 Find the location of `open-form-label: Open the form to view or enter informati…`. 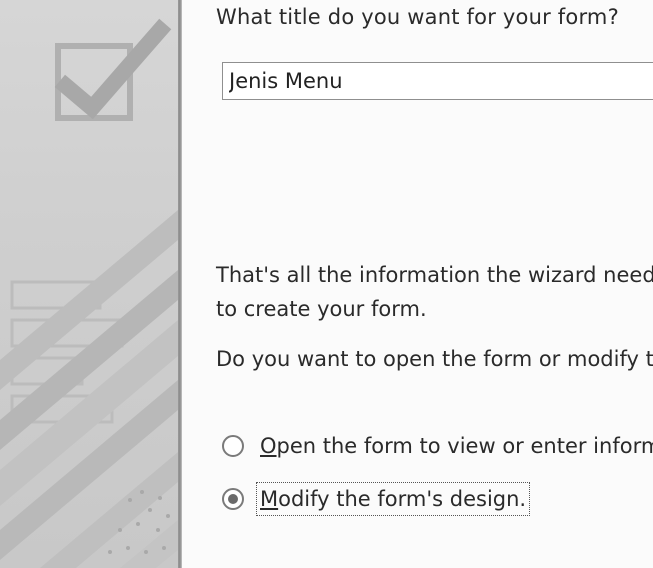

open-form-label: Open the form to view or enter informati… is located at coordinates (455, 446).